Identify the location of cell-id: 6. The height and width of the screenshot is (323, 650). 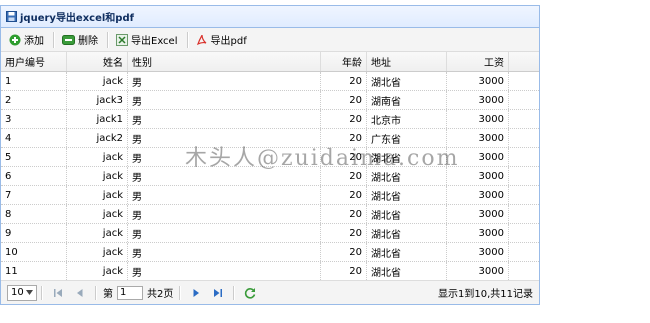
(34, 176).